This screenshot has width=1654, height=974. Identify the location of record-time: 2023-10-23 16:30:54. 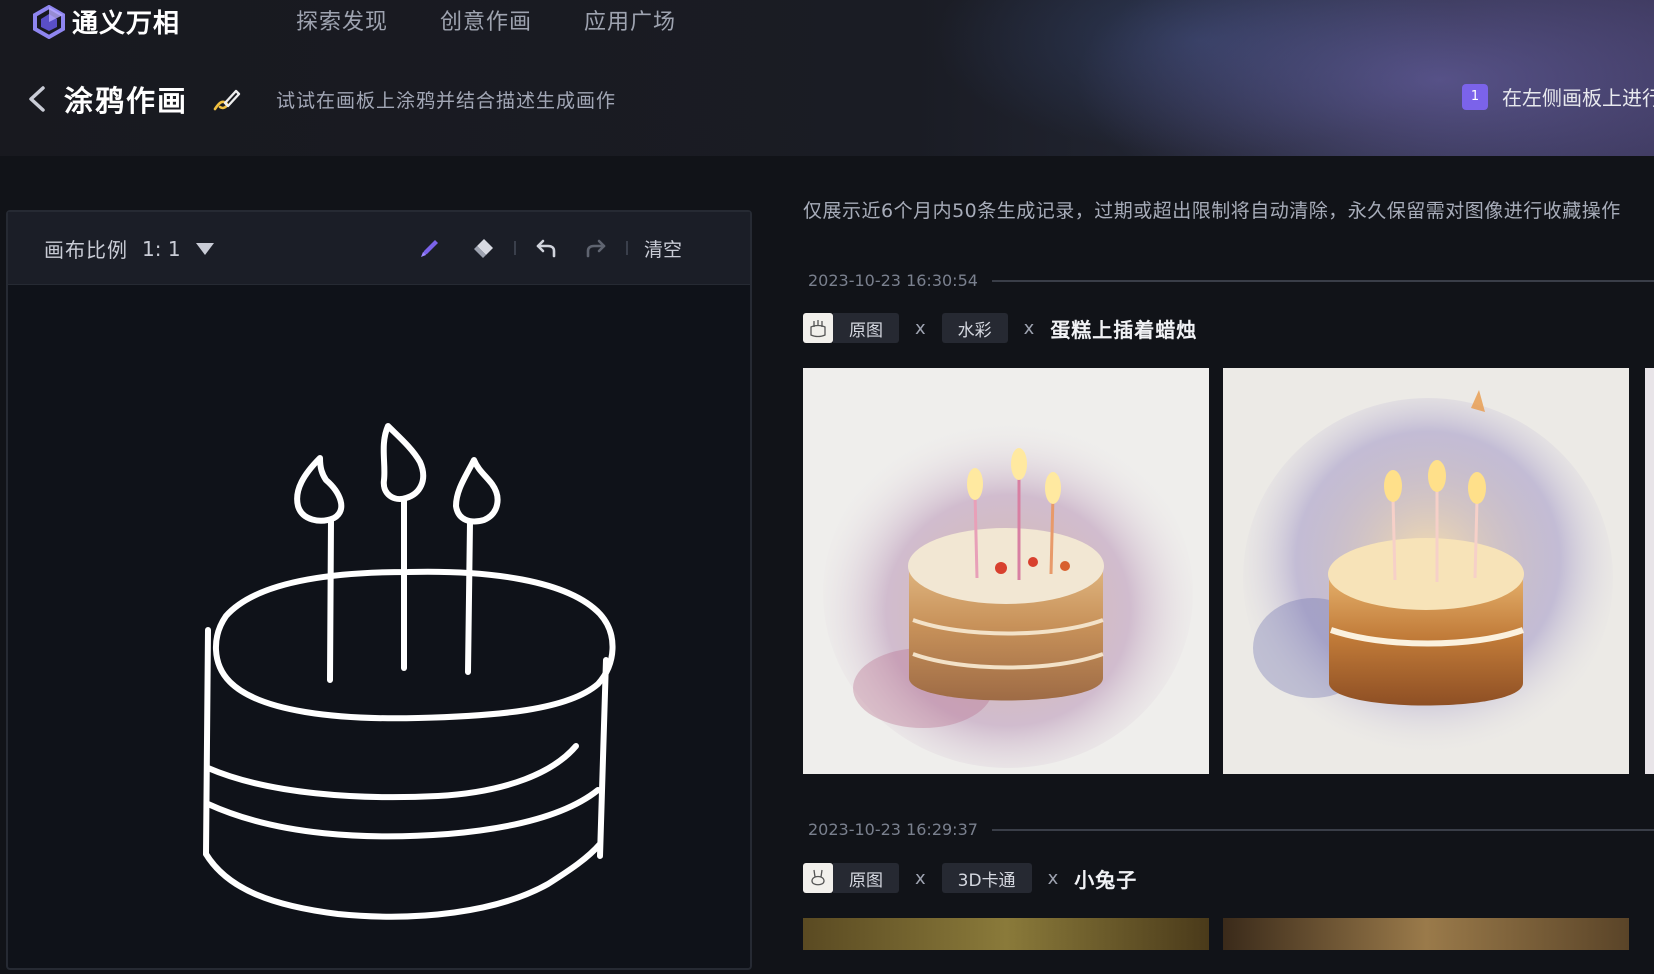
(893, 280).